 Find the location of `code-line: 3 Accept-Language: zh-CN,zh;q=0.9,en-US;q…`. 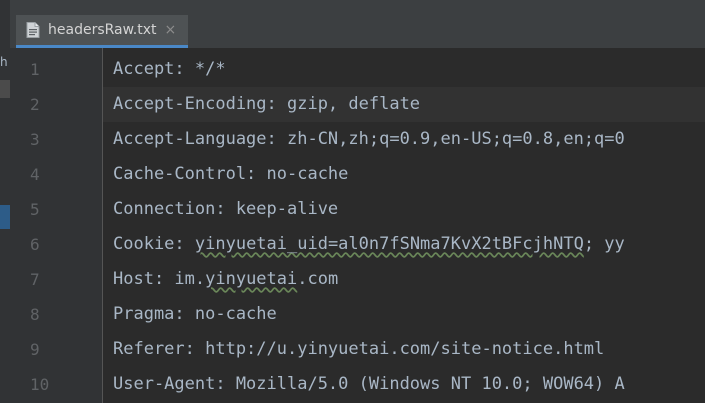

code-line: 3 Accept-Language: zh-CN,zh;q=0.9,en-US;q… is located at coordinates (352, 139).